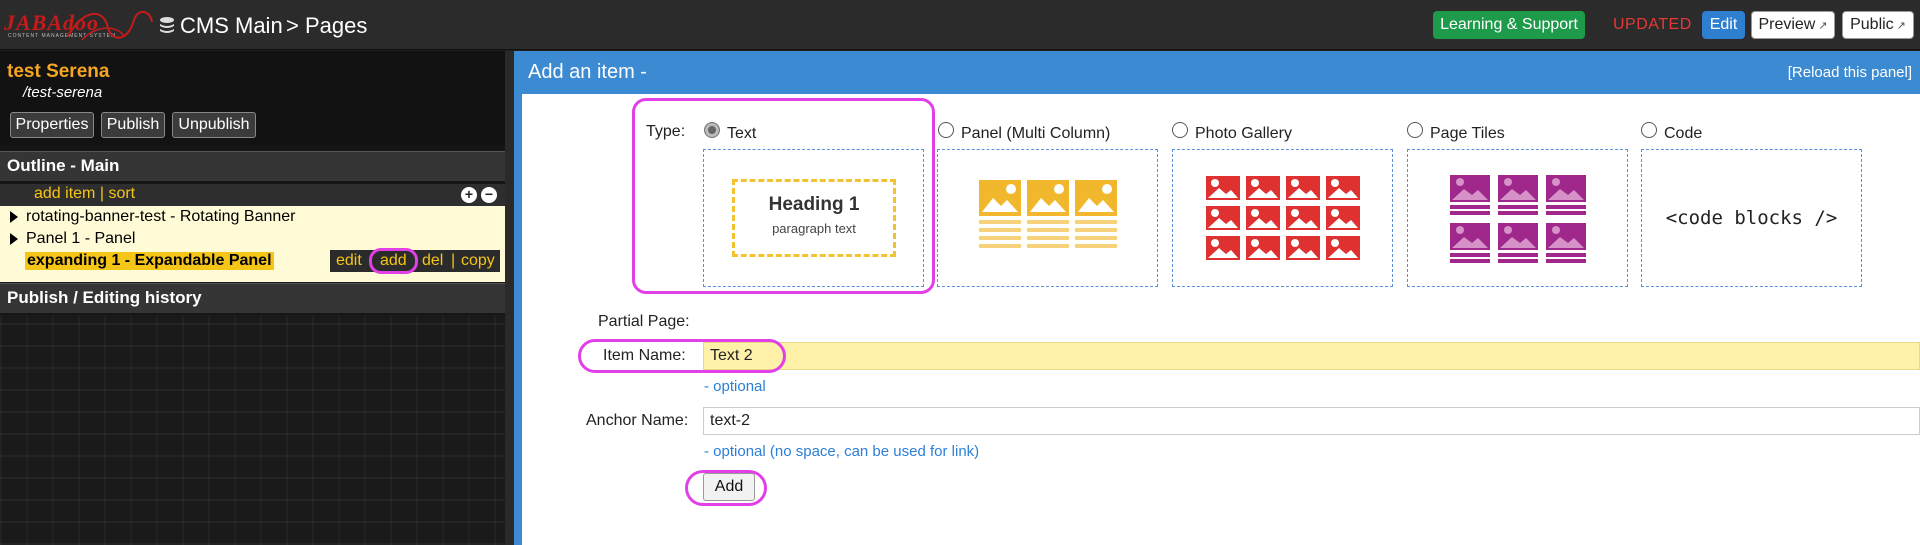 Image resolution: width=1920 pixels, height=545 pixels. Describe the element at coordinates (432, 261) in the screenshot. I see `delete-item-link: del` at that location.